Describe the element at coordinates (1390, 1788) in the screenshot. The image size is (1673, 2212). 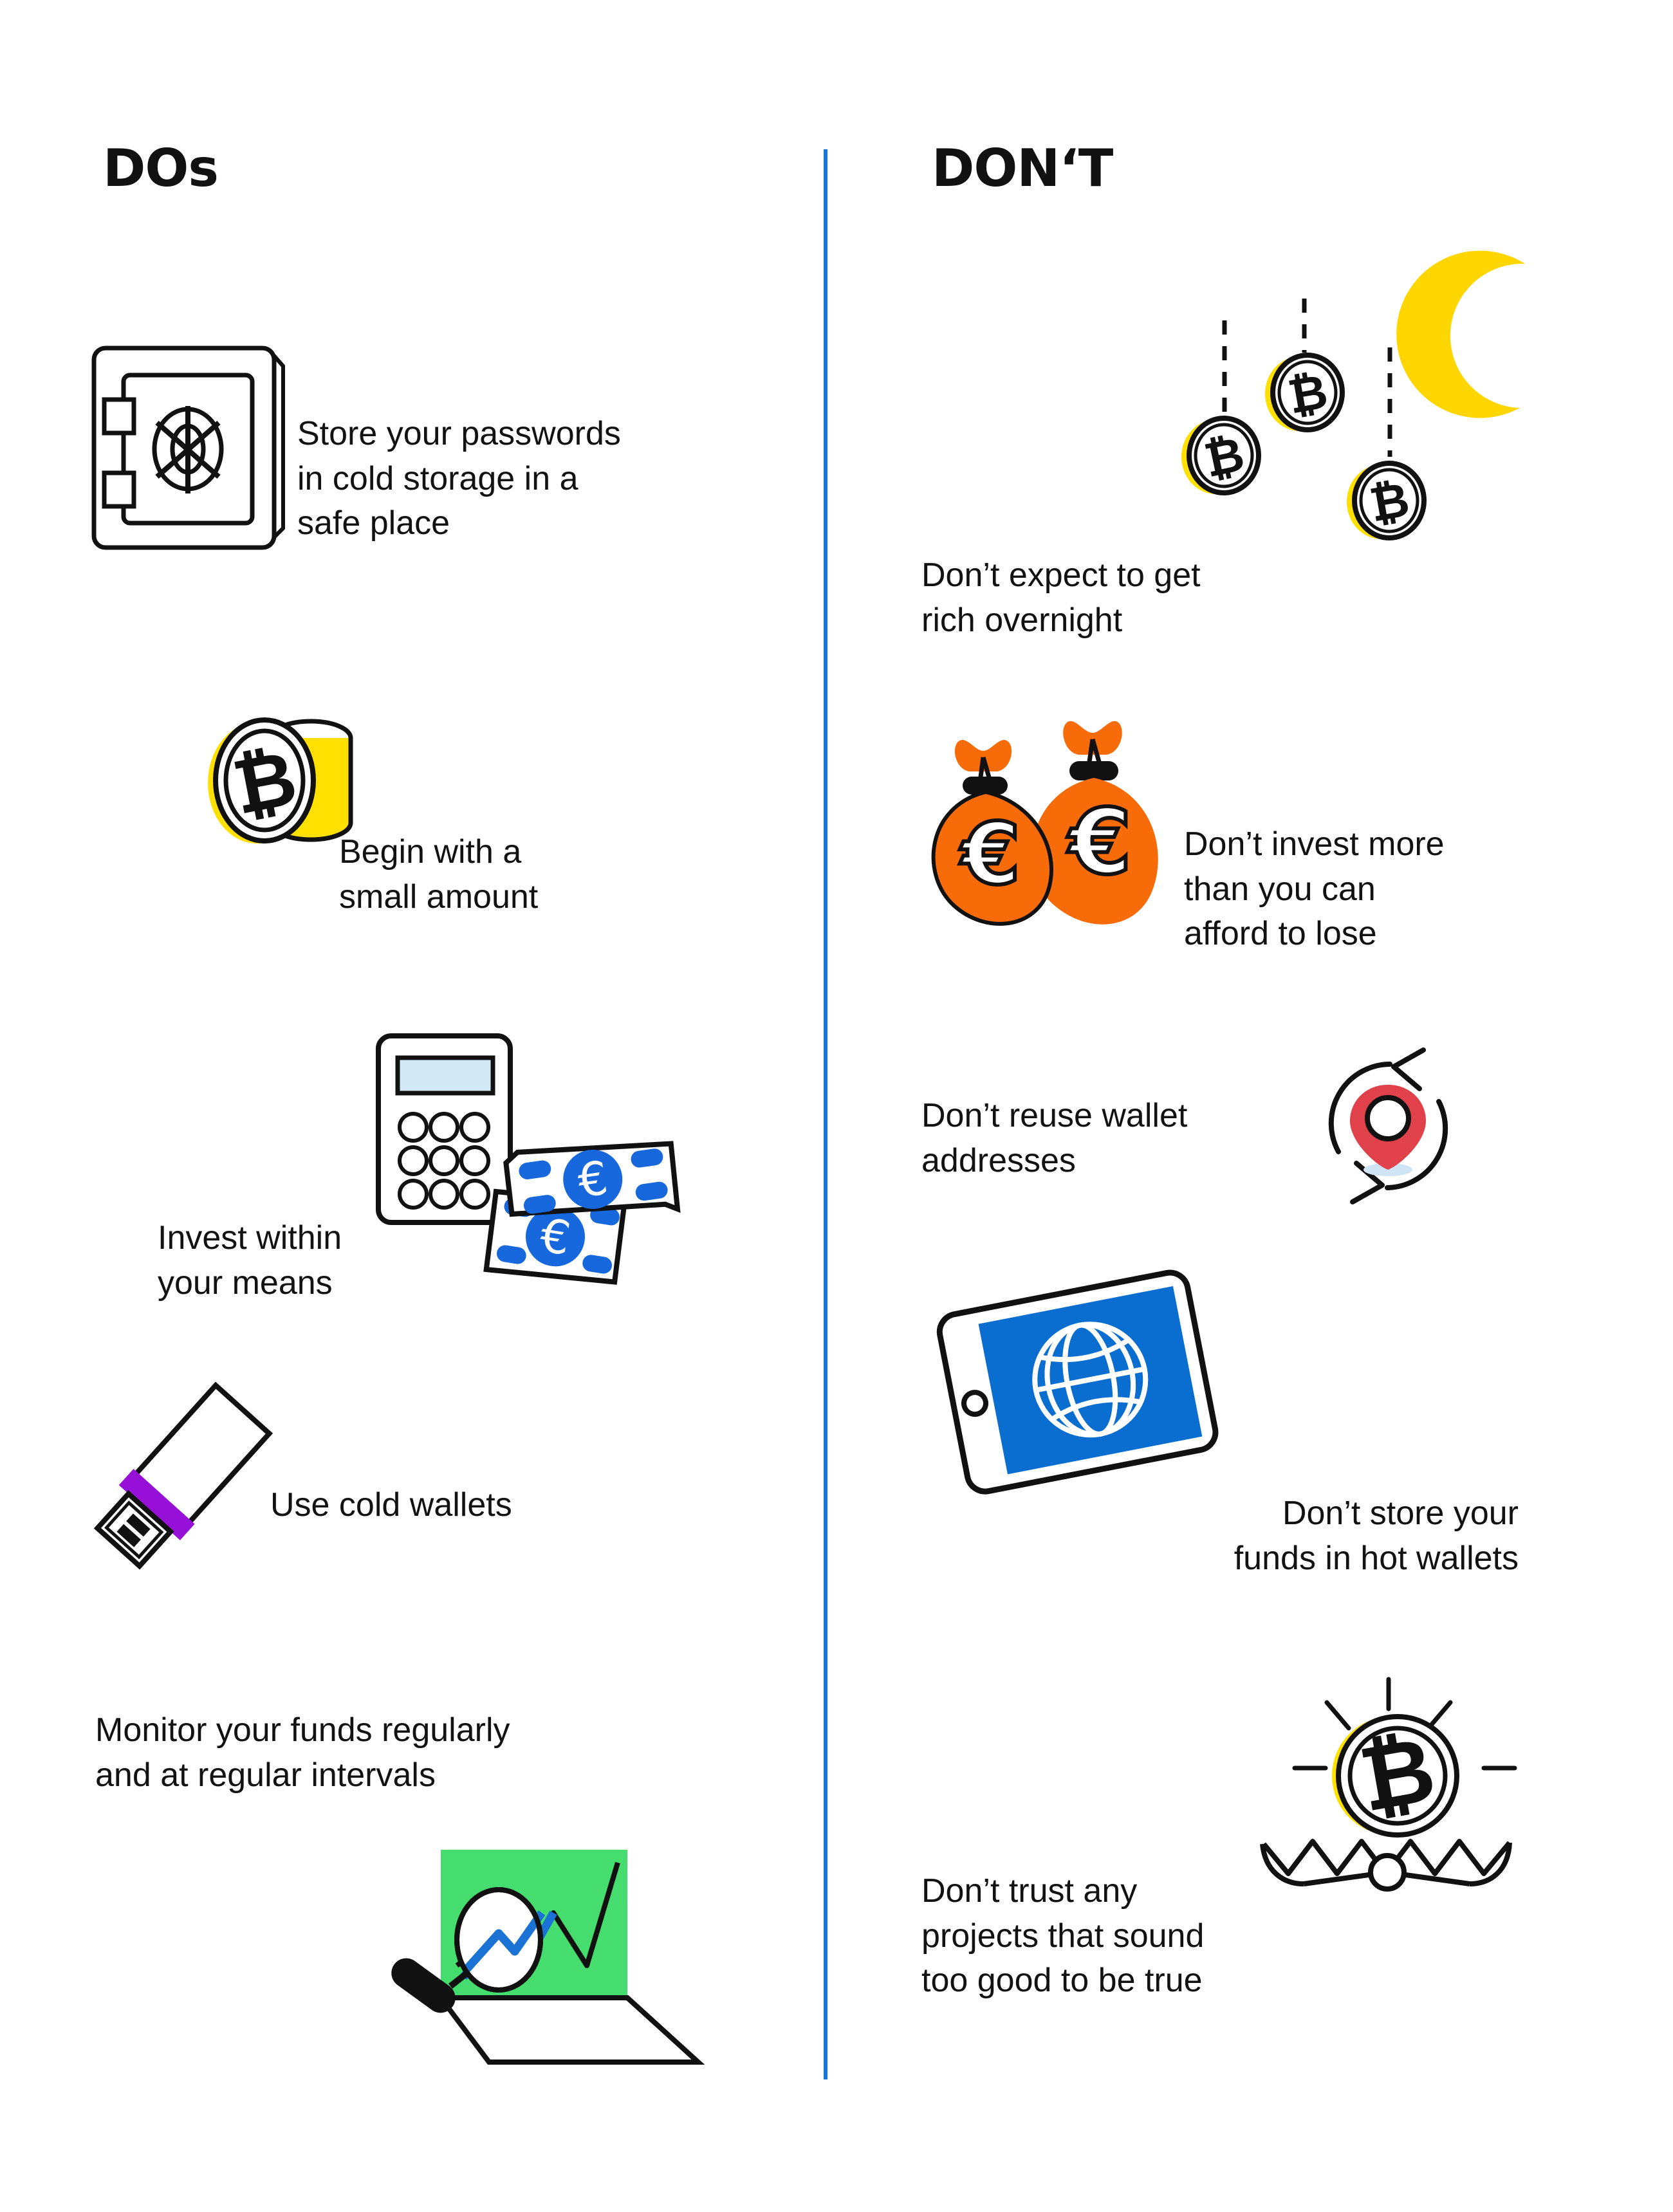
I see `bitcoin-bear-trap-icon: ₿` at that location.